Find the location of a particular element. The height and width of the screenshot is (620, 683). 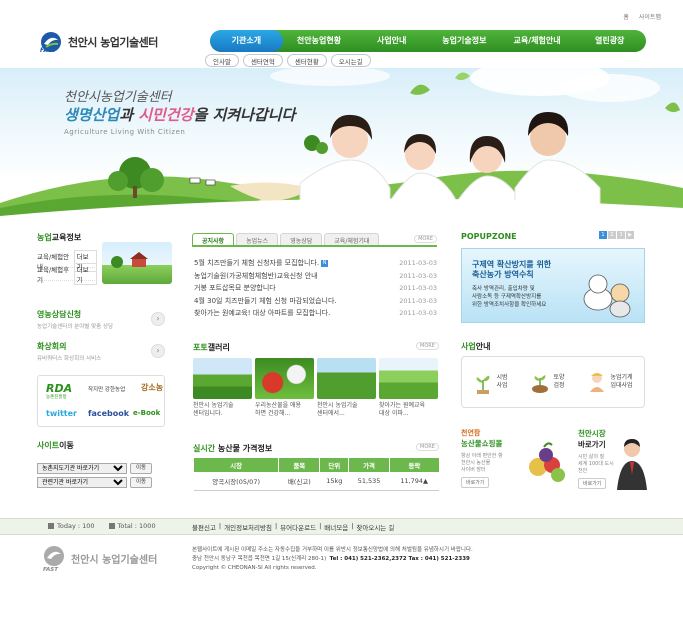

footer-link-directions: 찾아오시는 길 is located at coordinates (375, 527).